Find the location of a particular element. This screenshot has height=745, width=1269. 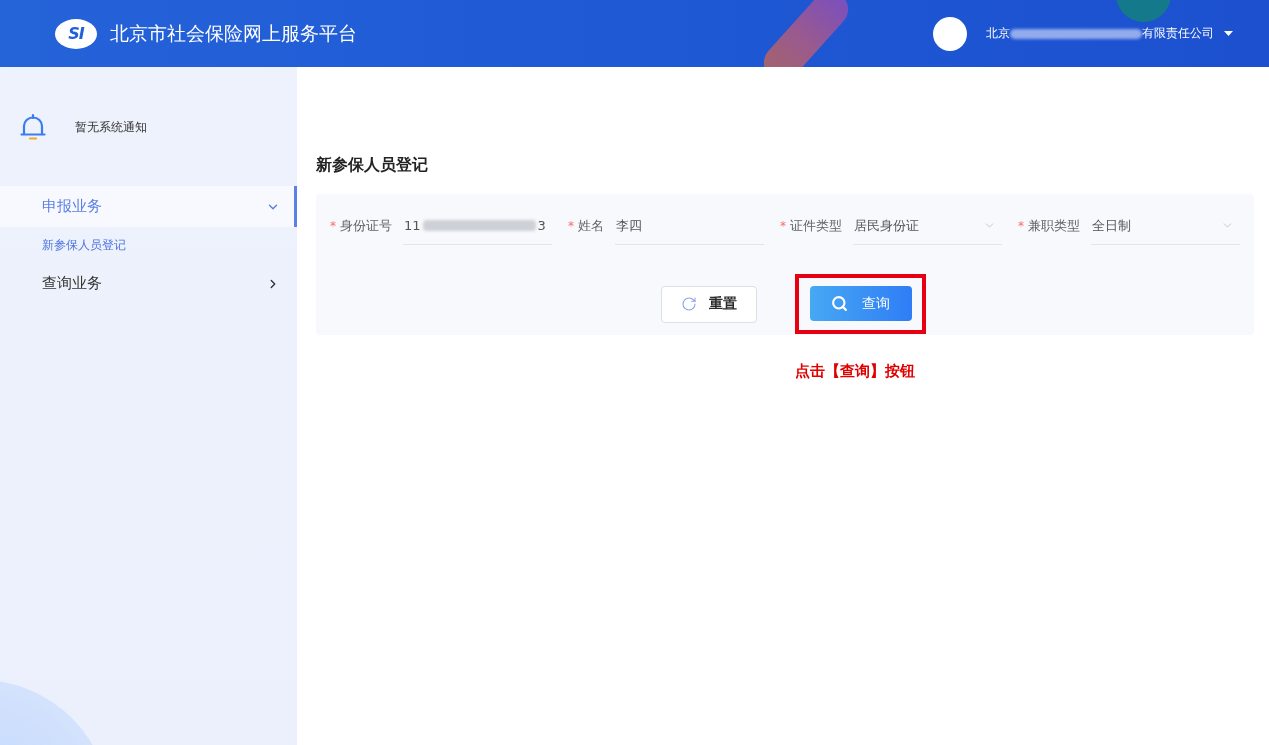

logo: SI is located at coordinates (76, 33).